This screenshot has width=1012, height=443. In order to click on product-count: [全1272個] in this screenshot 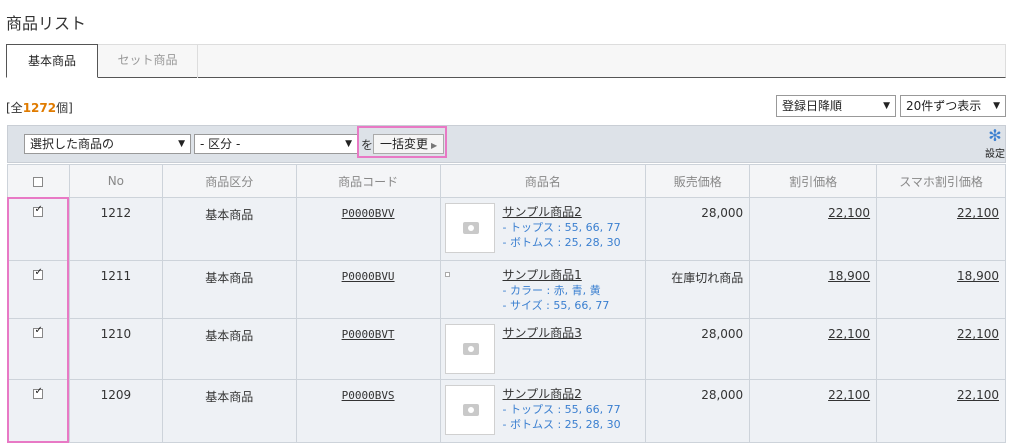, I will do `click(39, 108)`.